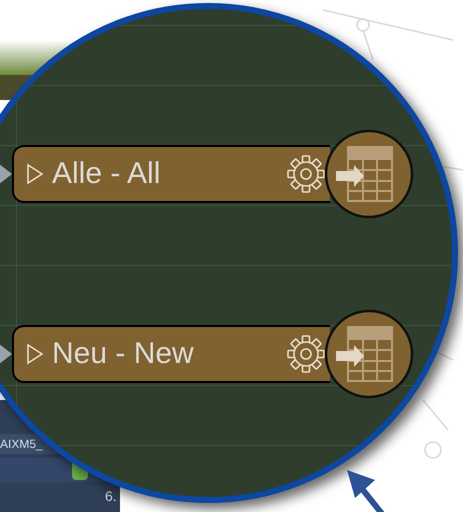 The height and width of the screenshot is (512, 463). What do you see at coordinates (123, 354) in the screenshot?
I see `node-label: Neu - New` at bounding box center [123, 354].